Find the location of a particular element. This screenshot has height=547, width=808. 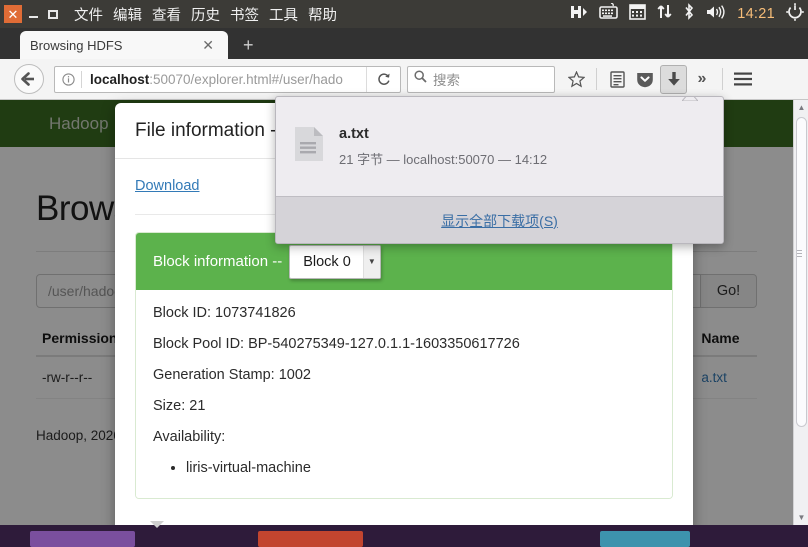

keyboard-layout-icon is located at coordinates (579, 14).